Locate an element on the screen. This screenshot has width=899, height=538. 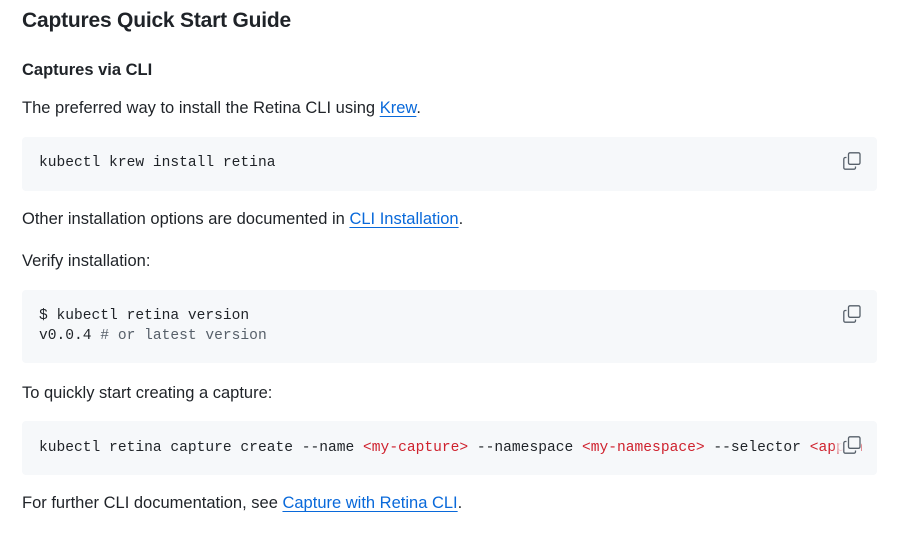
krew-link: Krew is located at coordinates (398, 108).